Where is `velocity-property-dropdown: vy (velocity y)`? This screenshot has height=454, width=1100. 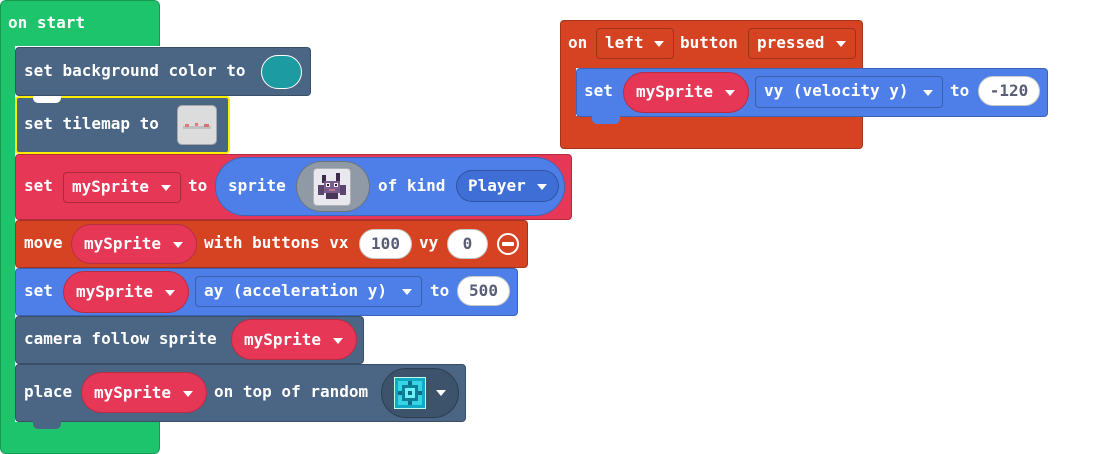
velocity-property-dropdown: vy (velocity y) is located at coordinates (849, 92).